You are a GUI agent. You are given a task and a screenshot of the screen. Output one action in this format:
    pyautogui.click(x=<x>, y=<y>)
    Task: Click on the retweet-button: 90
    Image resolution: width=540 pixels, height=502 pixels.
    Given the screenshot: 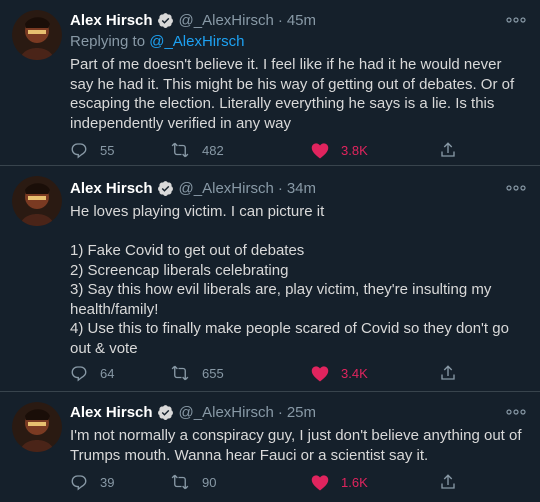 What is the action you would take?
    pyautogui.click(x=193, y=482)
    